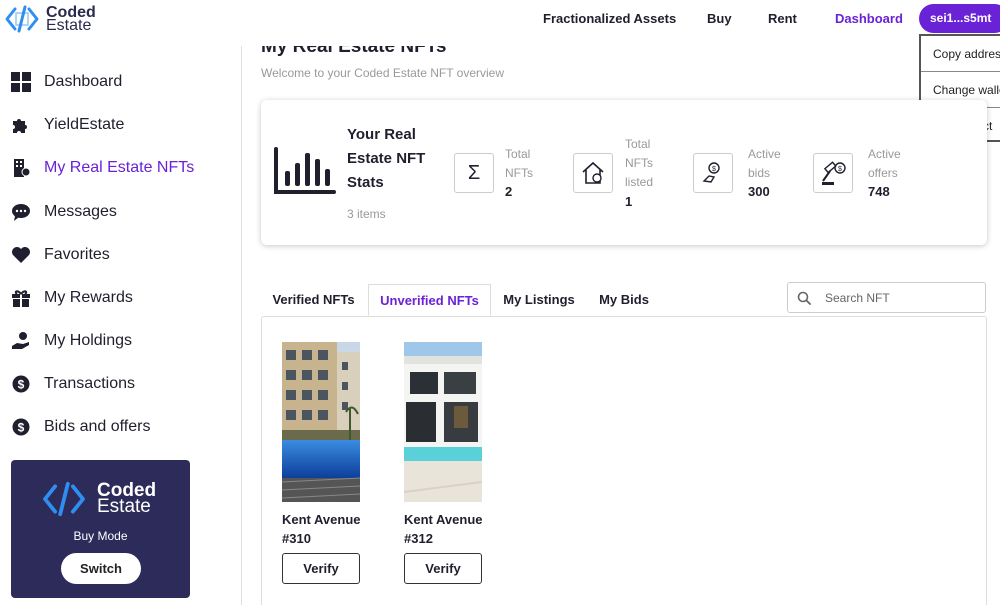  What do you see at coordinates (519, 163) in the screenshot?
I see `stat-label-total-nfts: Total NFTs` at bounding box center [519, 163].